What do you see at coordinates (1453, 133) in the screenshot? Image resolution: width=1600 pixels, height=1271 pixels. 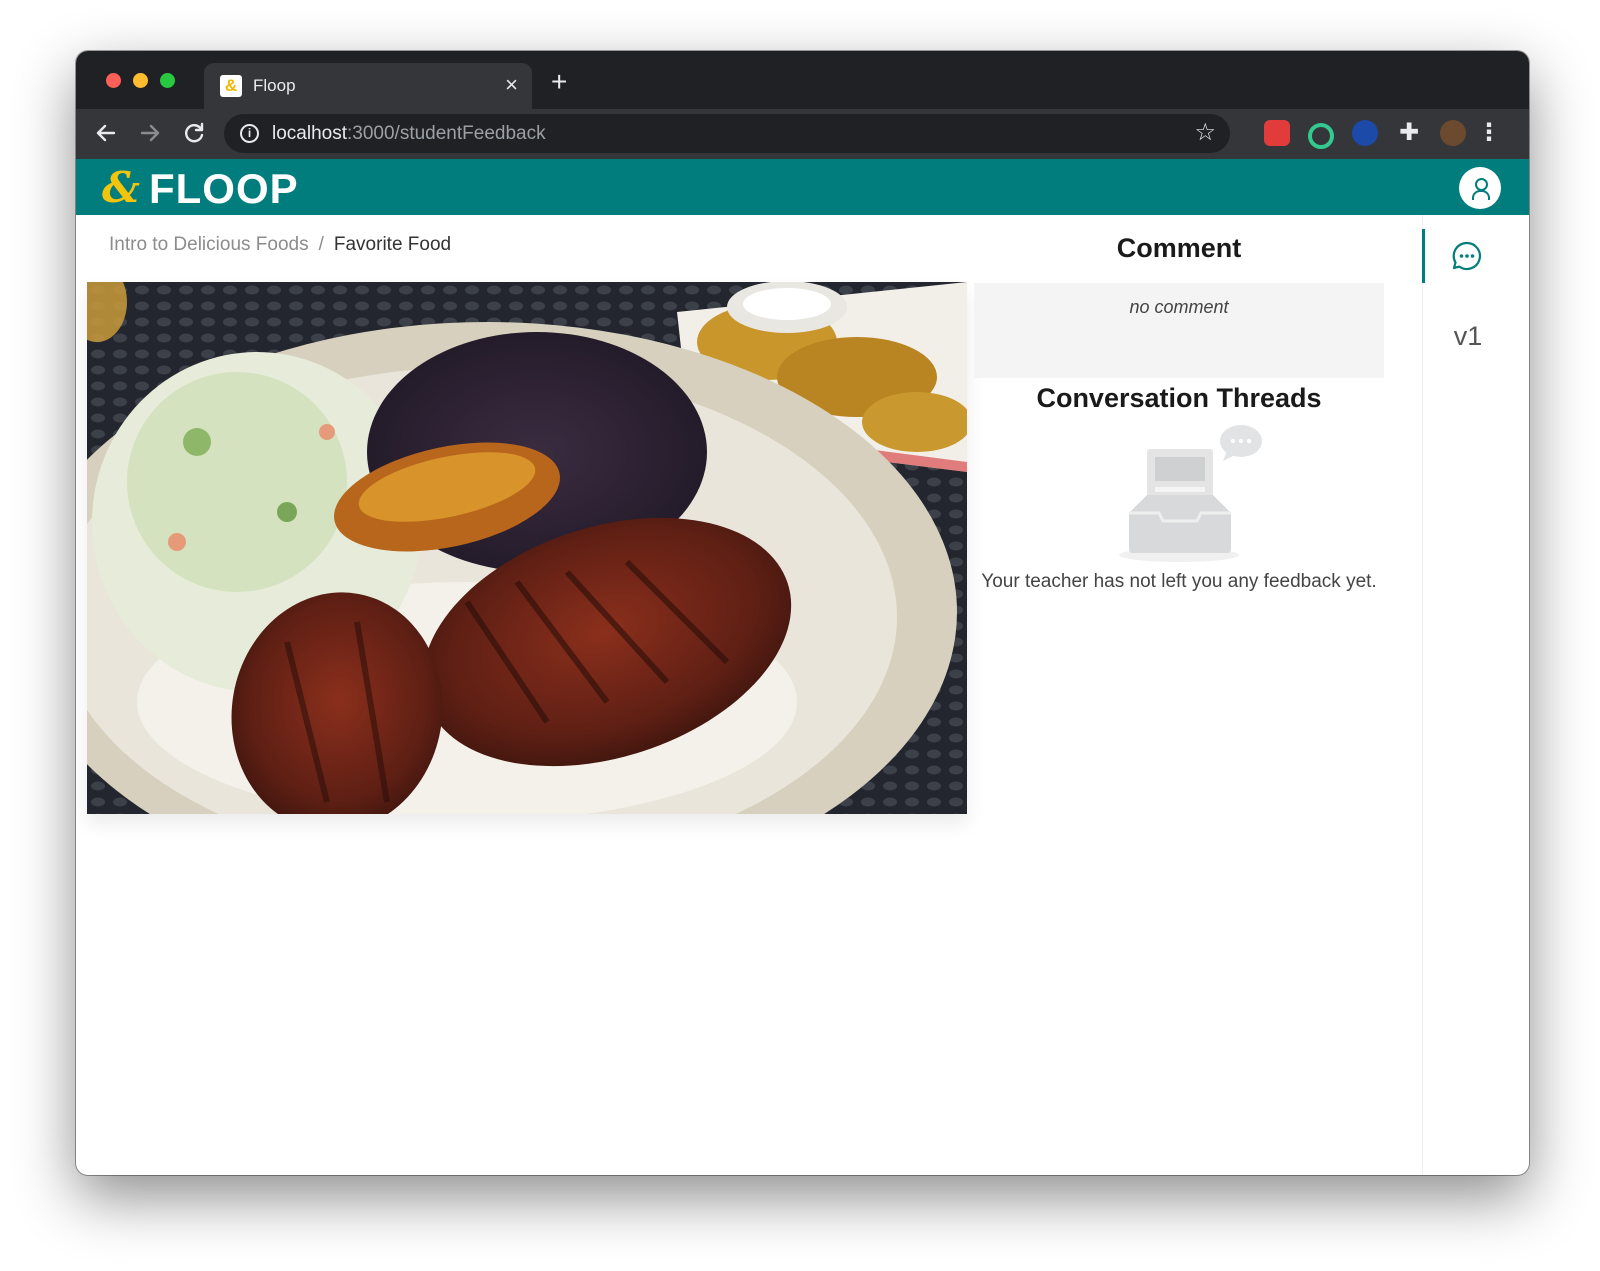 I see `browser-profile-avatar` at bounding box center [1453, 133].